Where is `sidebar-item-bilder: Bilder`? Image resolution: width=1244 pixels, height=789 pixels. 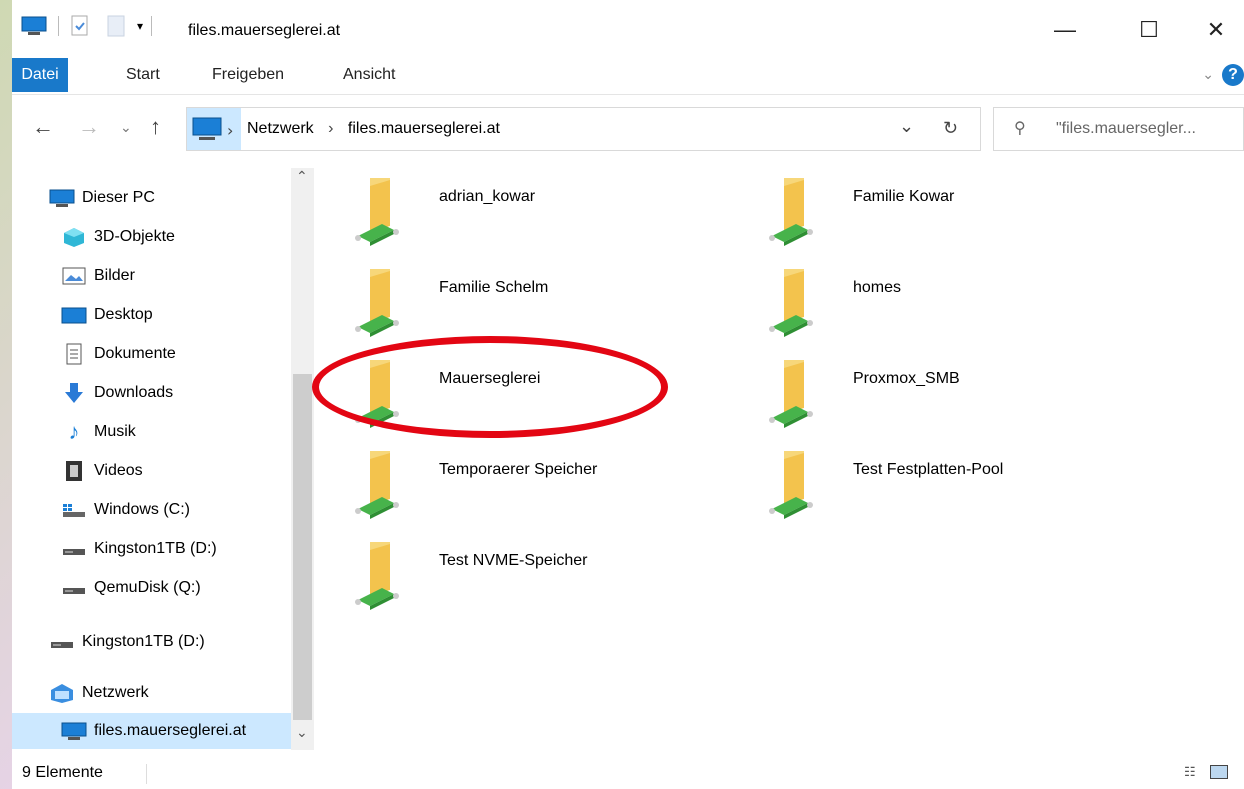 sidebar-item-bilder: Bilder is located at coordinates (97, 276).